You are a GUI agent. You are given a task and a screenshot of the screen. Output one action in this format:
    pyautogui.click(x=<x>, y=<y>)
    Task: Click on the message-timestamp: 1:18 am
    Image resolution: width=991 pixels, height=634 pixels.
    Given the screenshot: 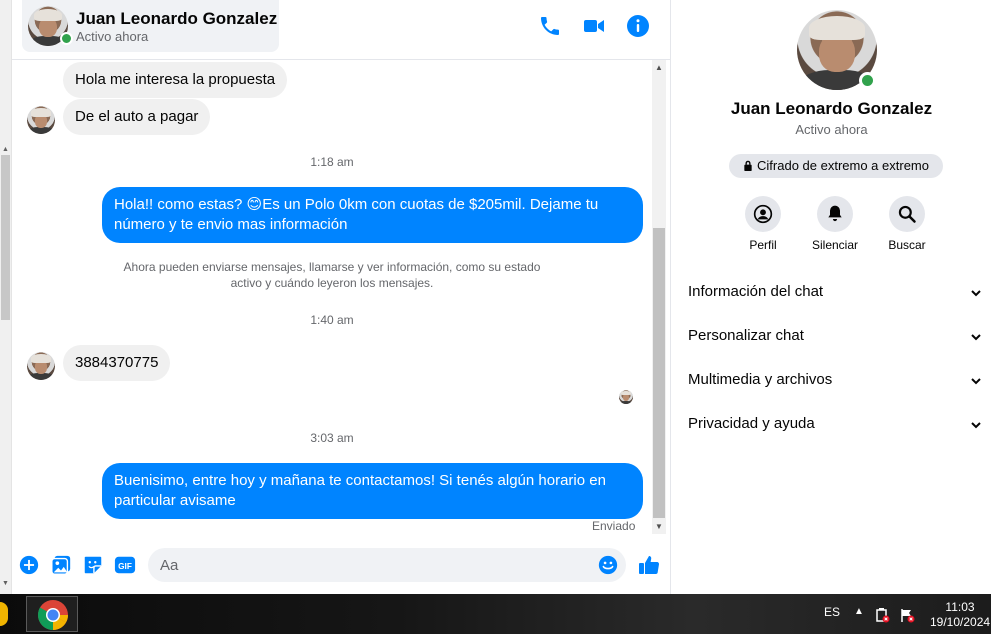 What is the action you would take?
    pyautogui.click(x=332, y=162)
    